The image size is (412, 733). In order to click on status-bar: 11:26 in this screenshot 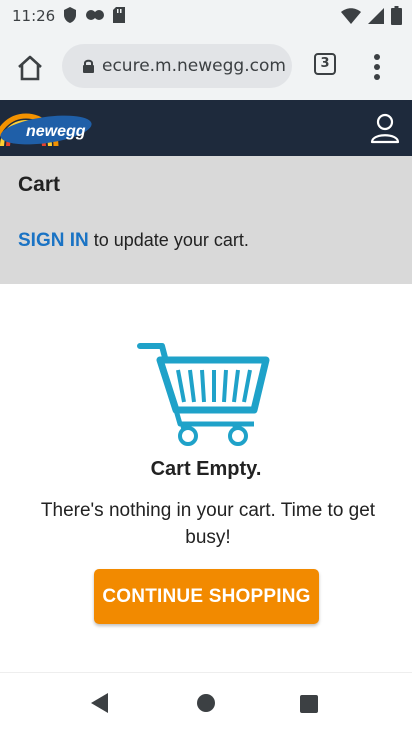, I will do `click(206, 16)`.